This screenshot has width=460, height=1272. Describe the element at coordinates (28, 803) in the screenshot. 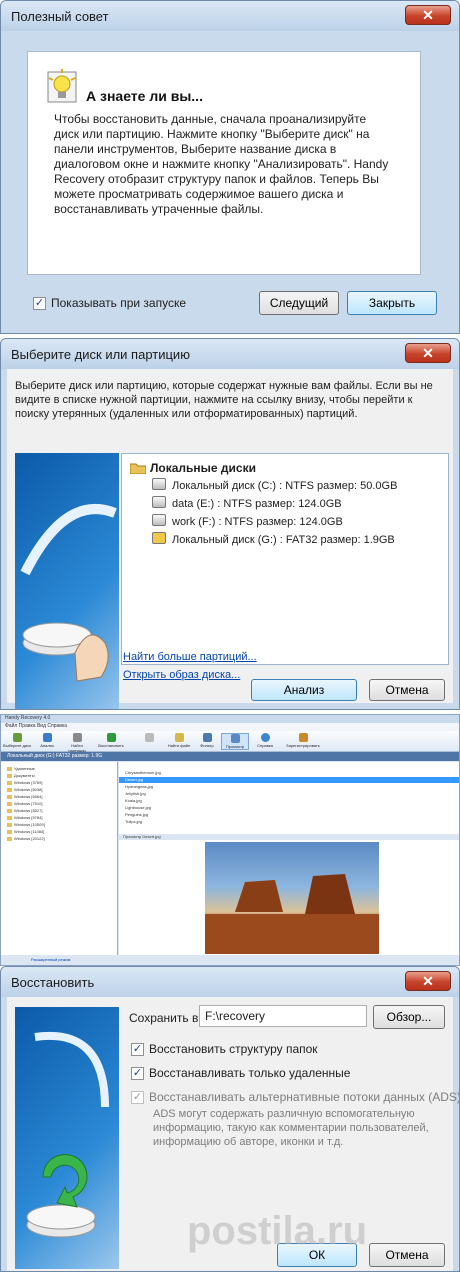

I see `tree-node-label: Windows [7510]` at that location.